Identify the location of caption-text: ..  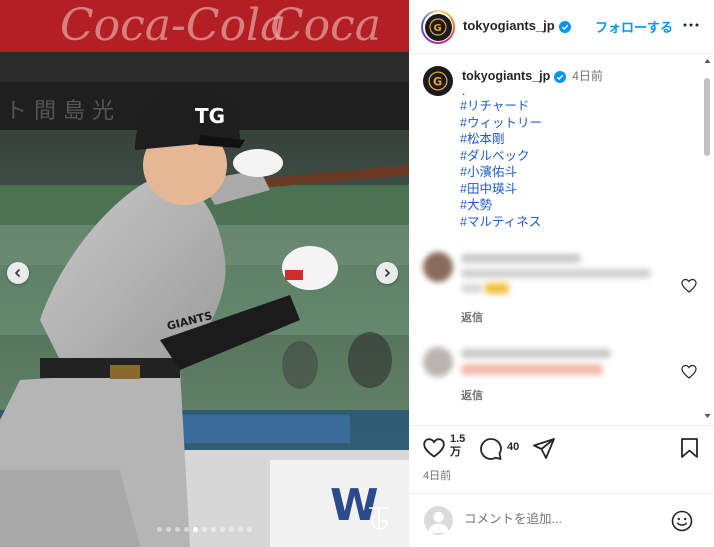
(464, 91).